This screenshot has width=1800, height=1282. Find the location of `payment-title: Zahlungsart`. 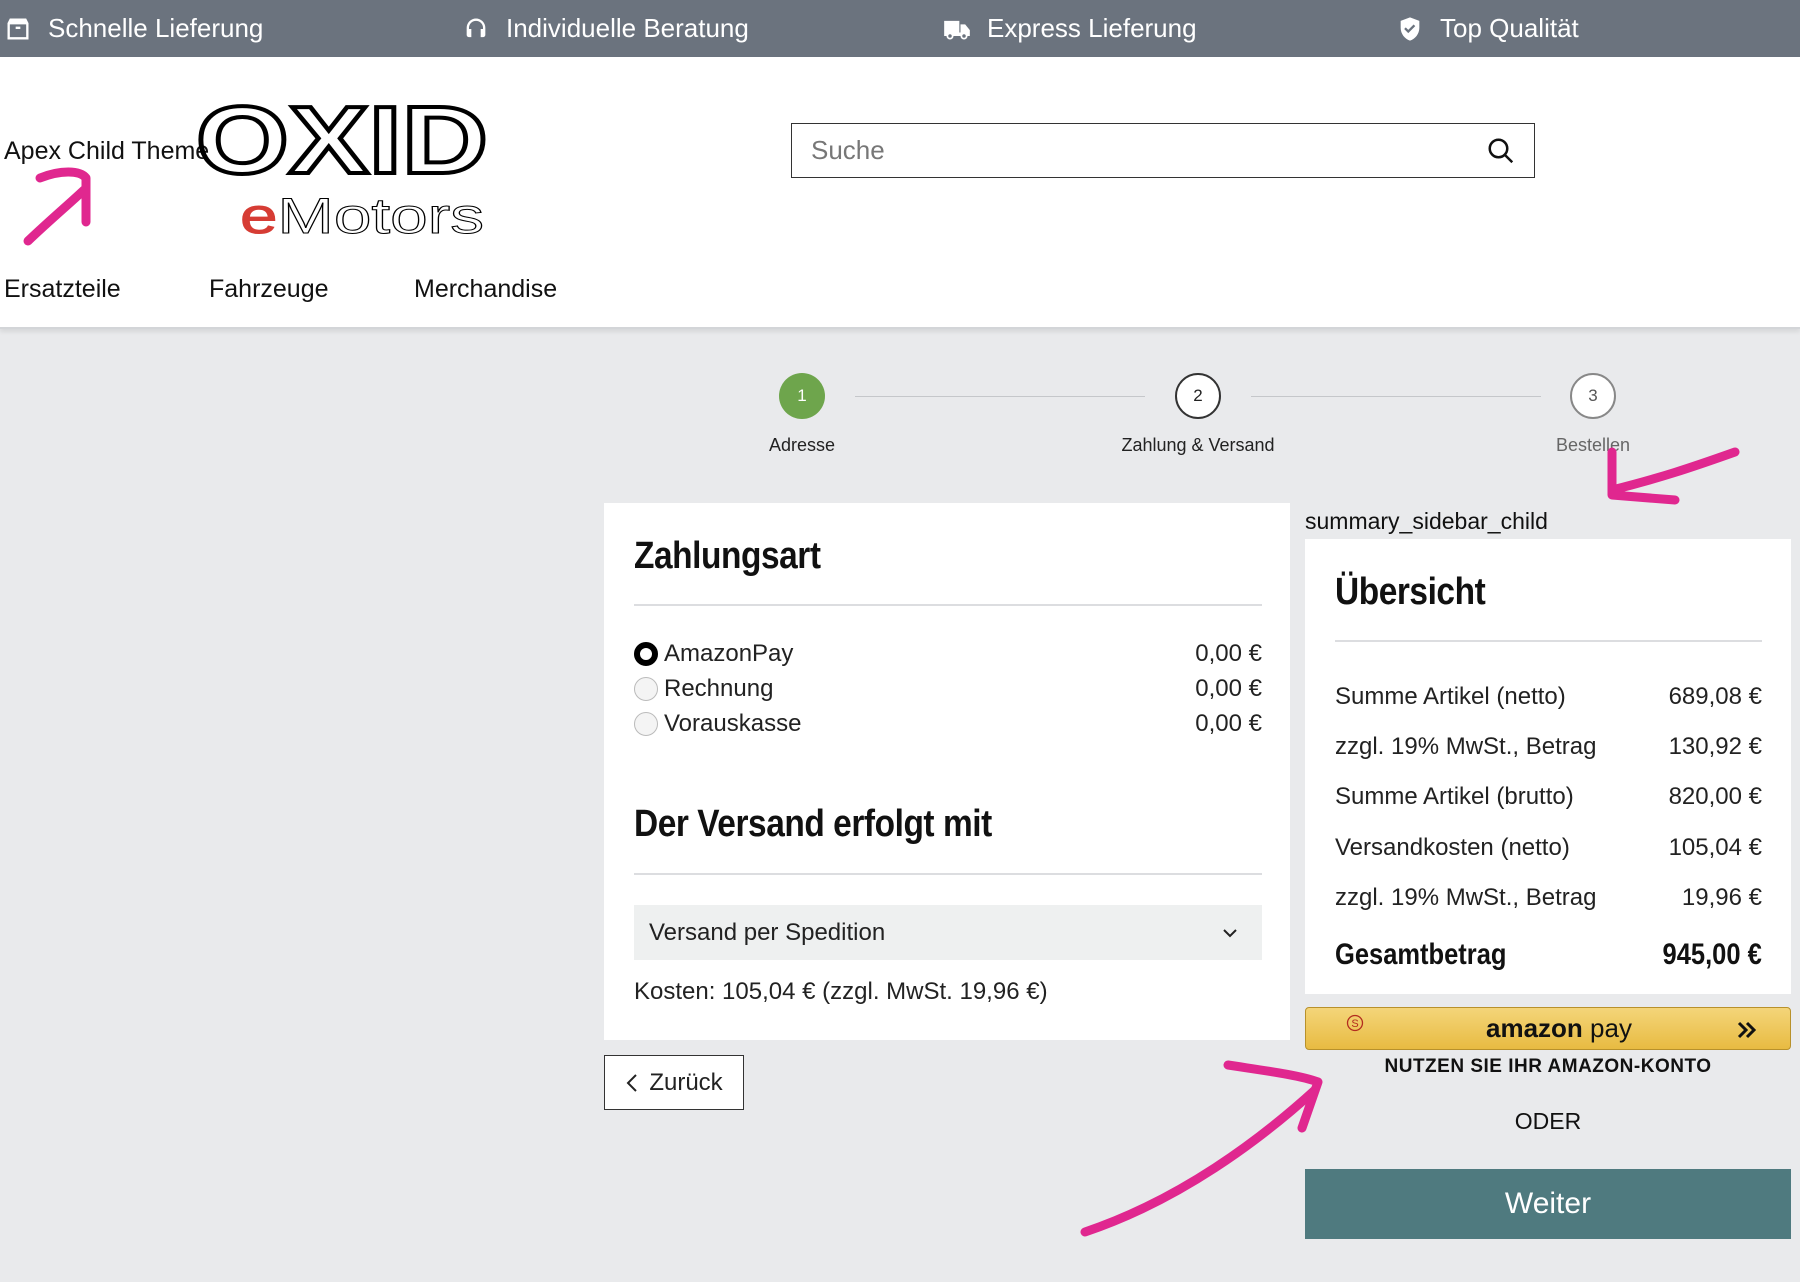

payment-title: Zahlungsart is located at coordinates (727, 556).